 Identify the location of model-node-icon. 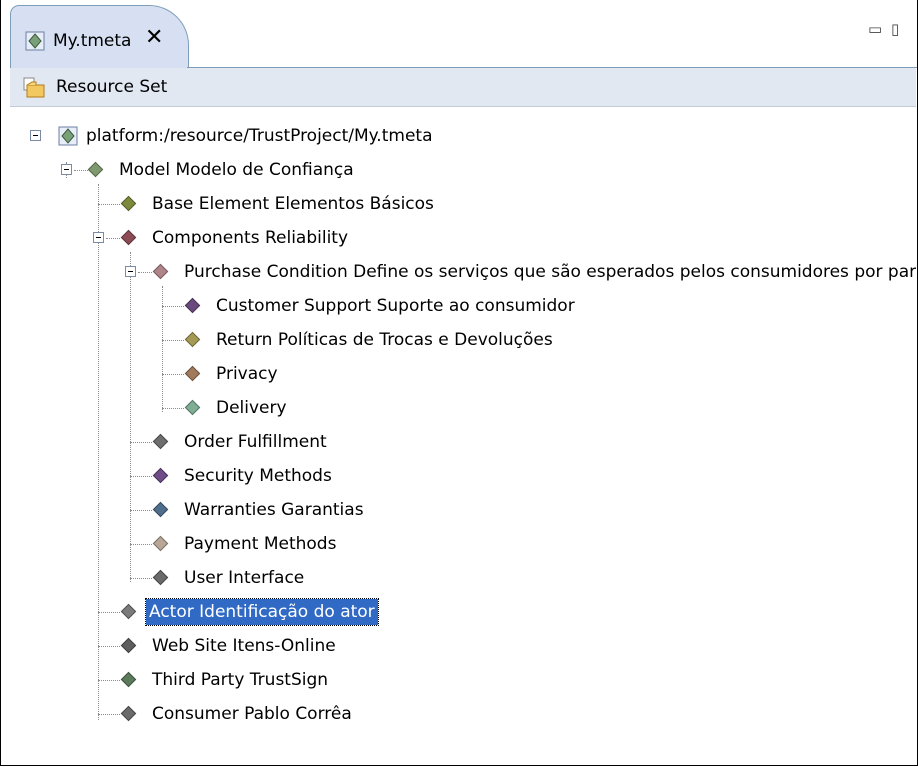
(95, 169).